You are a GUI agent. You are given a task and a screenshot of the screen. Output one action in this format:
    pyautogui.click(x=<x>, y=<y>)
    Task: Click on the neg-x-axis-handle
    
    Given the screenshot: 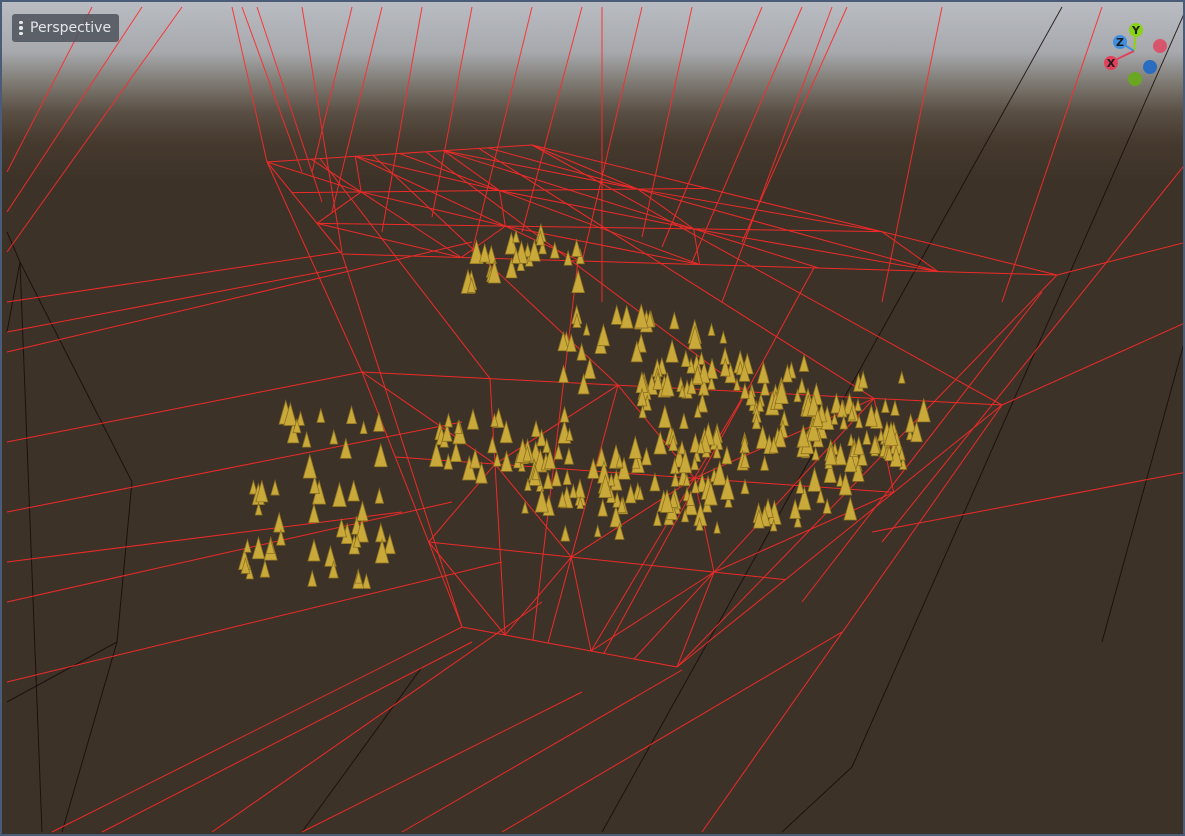 What is the action you would take?
    pyautogui.click(x=1160, y=46)
    